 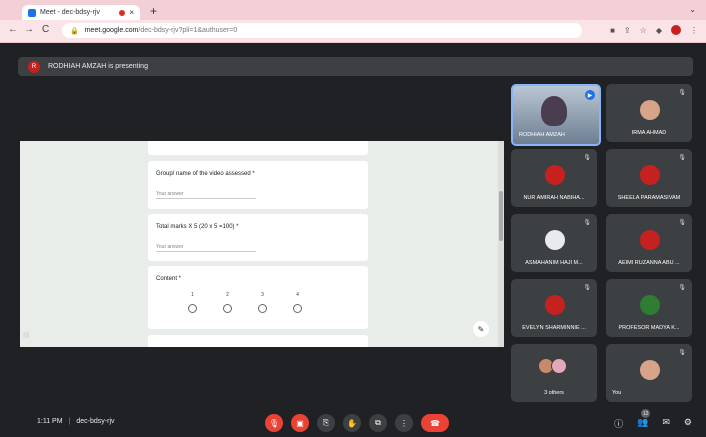 I want to click on mic-toggle-button: 🎙, so click(x=274, y=423).